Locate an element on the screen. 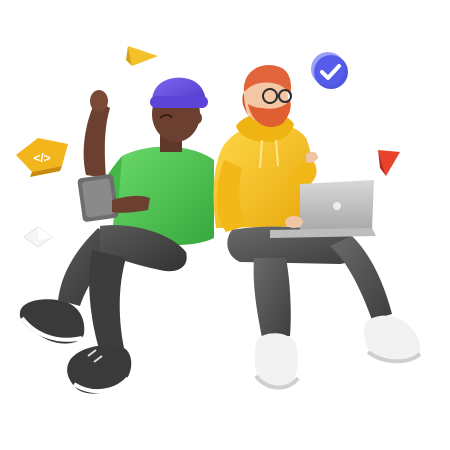 The width and height of the screenshot is (450, 450). yellow-triangle-icon is located at coordinates (142, 56).